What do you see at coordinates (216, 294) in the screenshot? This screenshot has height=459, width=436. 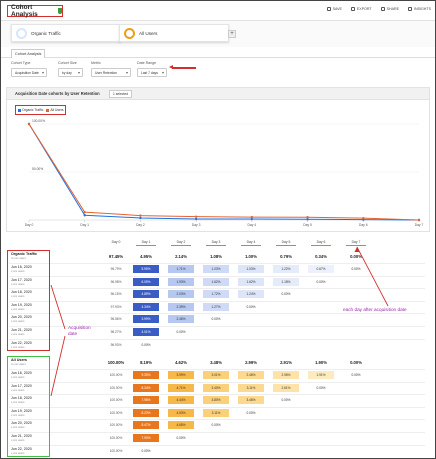 I see `table-cell: 1.72%` at bounding box center [216, 294].